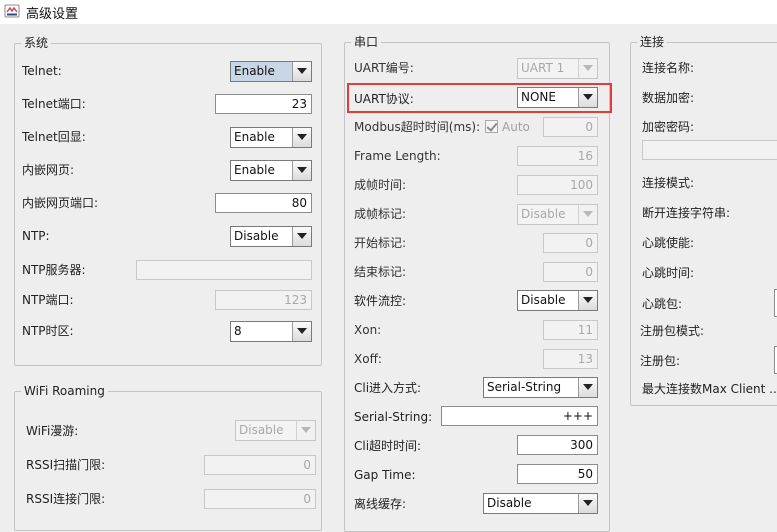 The width and height of the screenshot is (777, 532). I want to click on conn-disconnect-label: 断开连接字符串:, so click(686, 213).